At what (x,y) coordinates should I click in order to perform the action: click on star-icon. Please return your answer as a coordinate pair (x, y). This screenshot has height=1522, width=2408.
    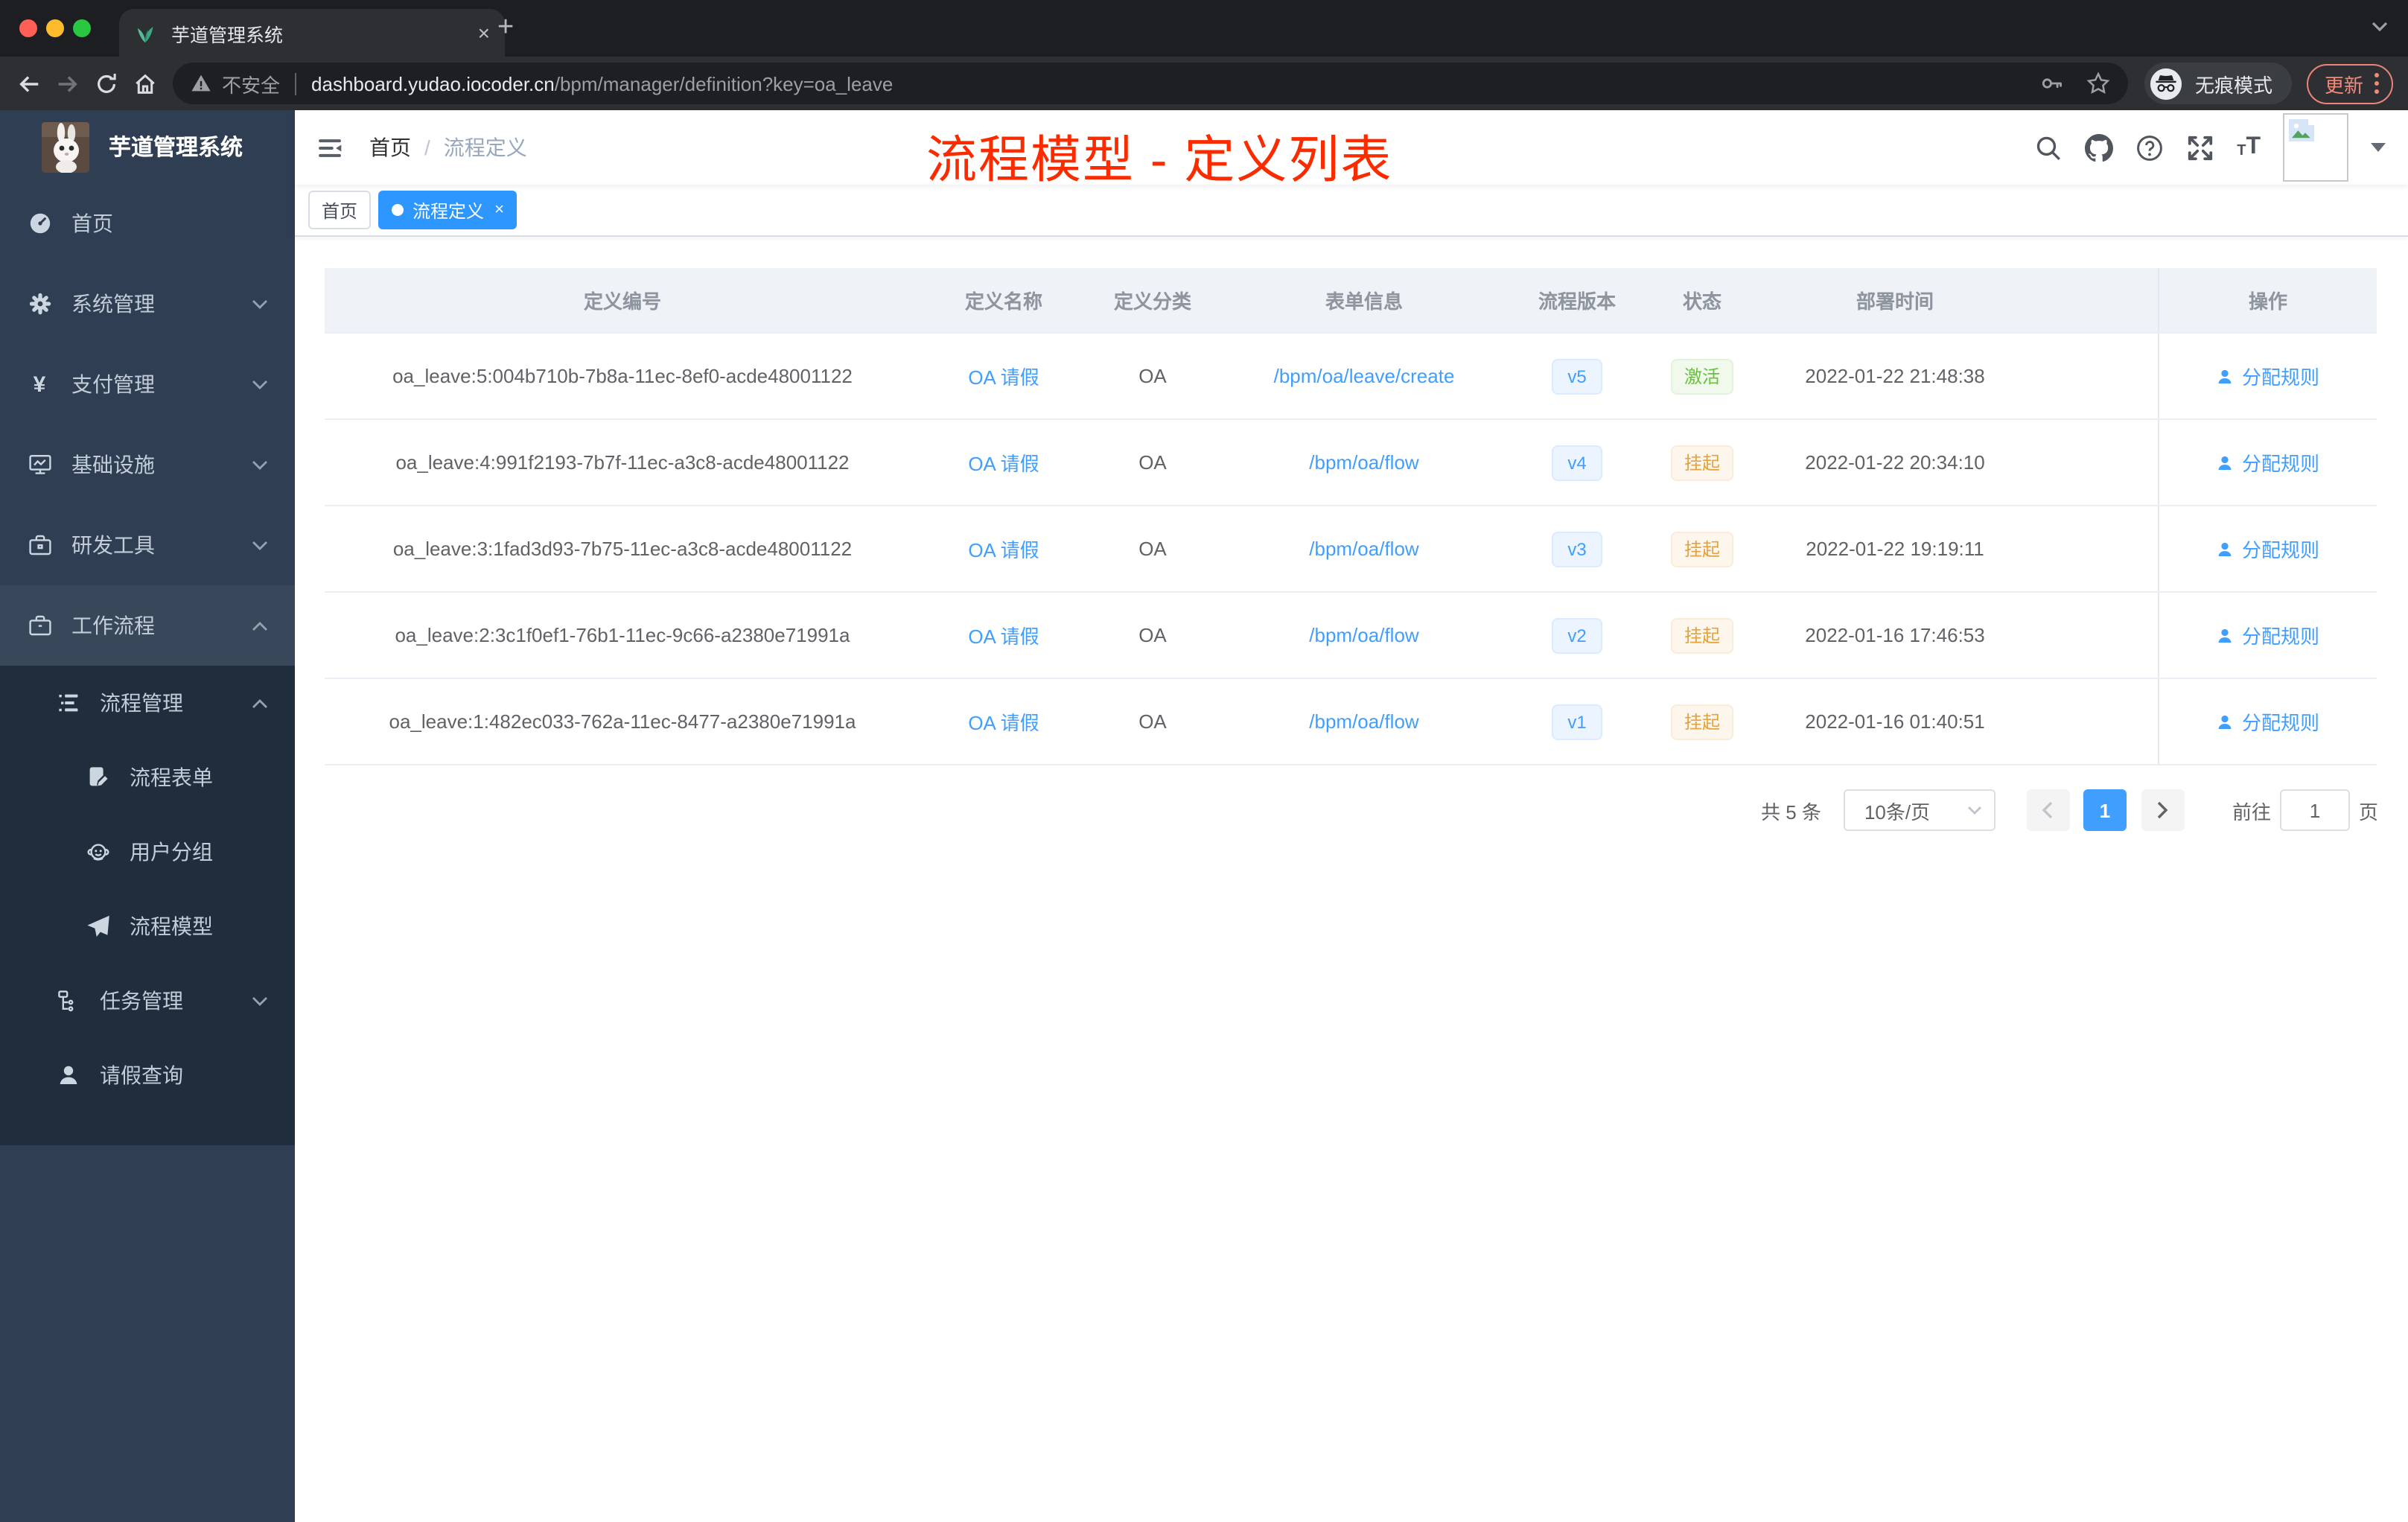
    Looking at the image, I should click on (2098, 83).